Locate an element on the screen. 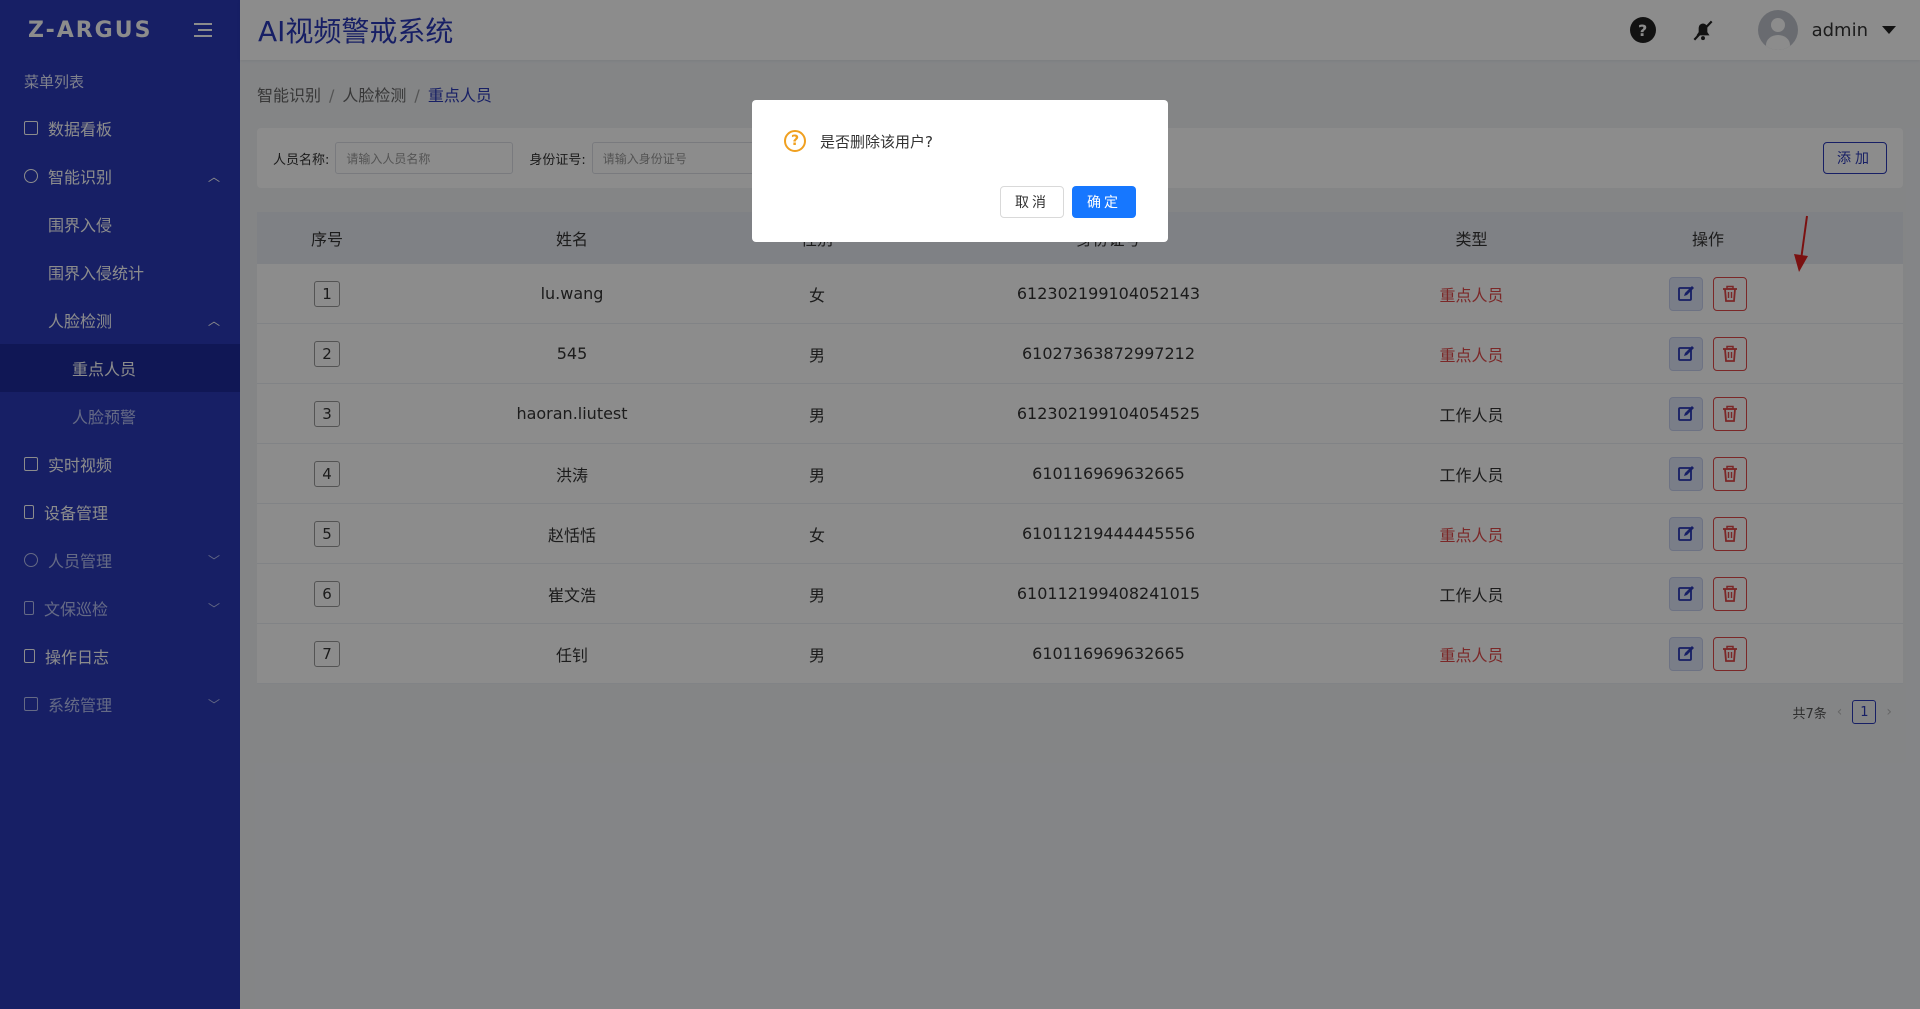  confirm-dialog: ? 是否删除该用户? 取消 确定 is located at coordinates (960, 171).